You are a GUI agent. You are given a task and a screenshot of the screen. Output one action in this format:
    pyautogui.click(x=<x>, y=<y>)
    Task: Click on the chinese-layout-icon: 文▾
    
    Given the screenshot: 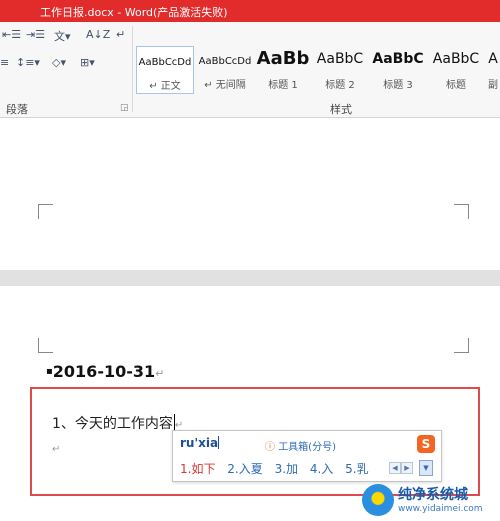 What is the action you would take?
    pyautogui.click(x=62, y=36)
    